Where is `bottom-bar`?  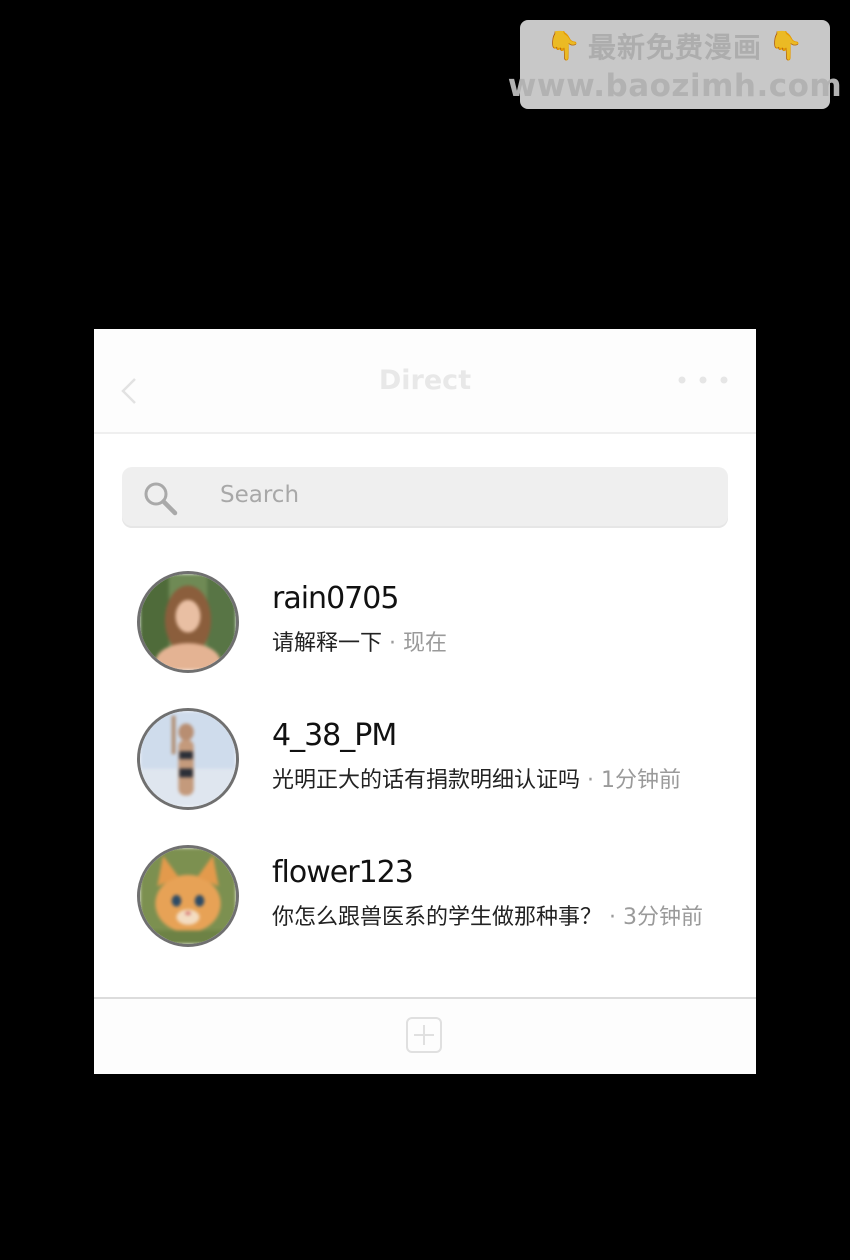 bottom-bar is located at coordinates (425, 1035).